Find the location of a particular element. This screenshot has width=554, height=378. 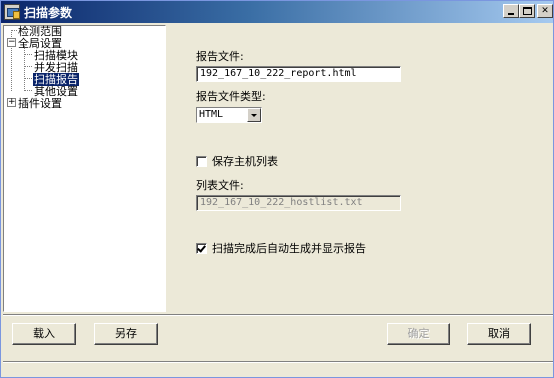

status-divider is located at coordinates (278, 362).